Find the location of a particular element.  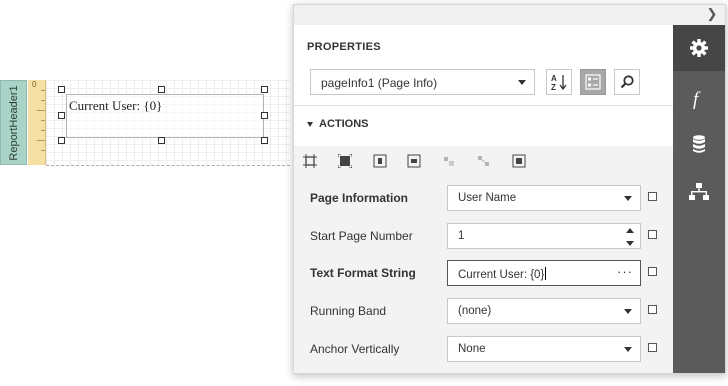

property-row-running-band: Running Band (none) is located at coordinates (483, 311).